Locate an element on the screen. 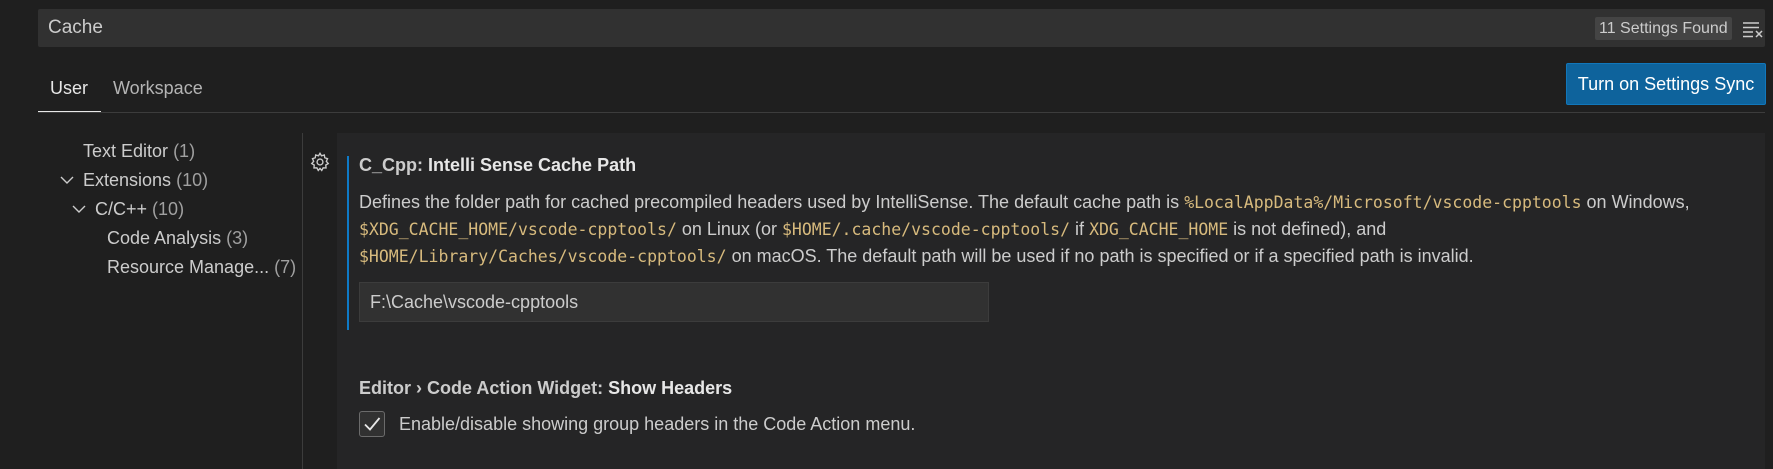 Image resolution: width=1773 pixels, height=469 pixels. tab-user: User is located at coordinates (69, 88).